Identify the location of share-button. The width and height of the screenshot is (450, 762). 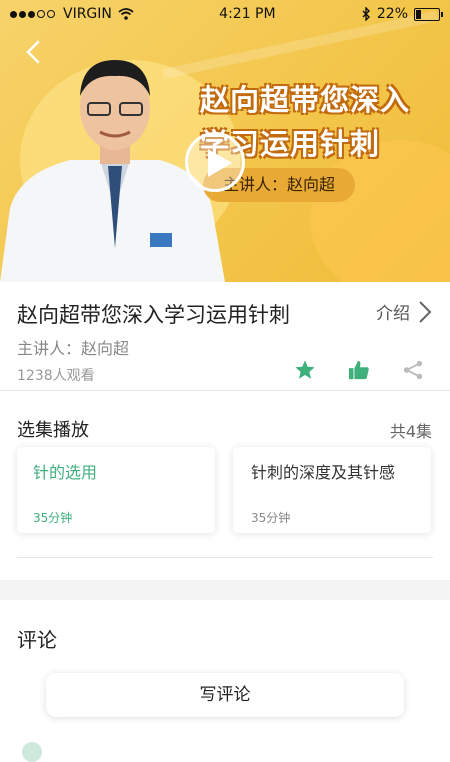
(413, 370).